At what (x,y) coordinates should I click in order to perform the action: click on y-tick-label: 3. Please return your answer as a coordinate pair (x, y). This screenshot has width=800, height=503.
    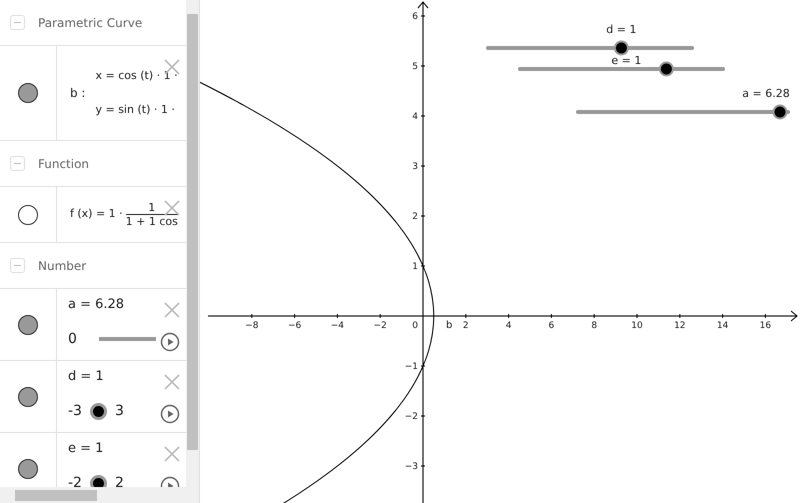
    Looking at the image, I should click on (415, 167).